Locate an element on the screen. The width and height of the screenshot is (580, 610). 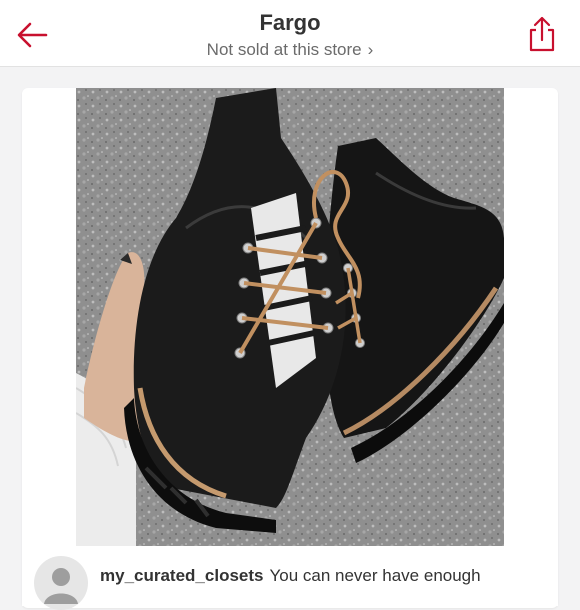
store-availability-link: Not sold at this store › is located at coordinates (290, 50).